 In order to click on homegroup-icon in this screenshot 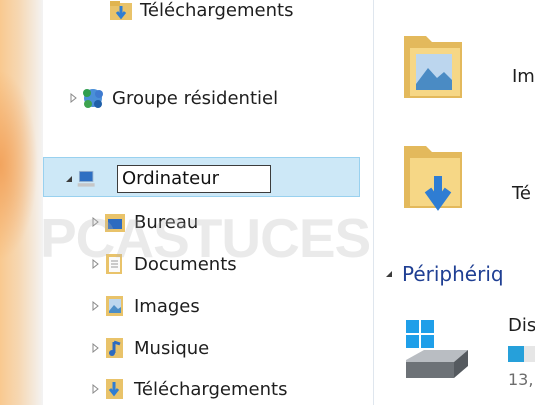, I will do `click(93, 98)`.